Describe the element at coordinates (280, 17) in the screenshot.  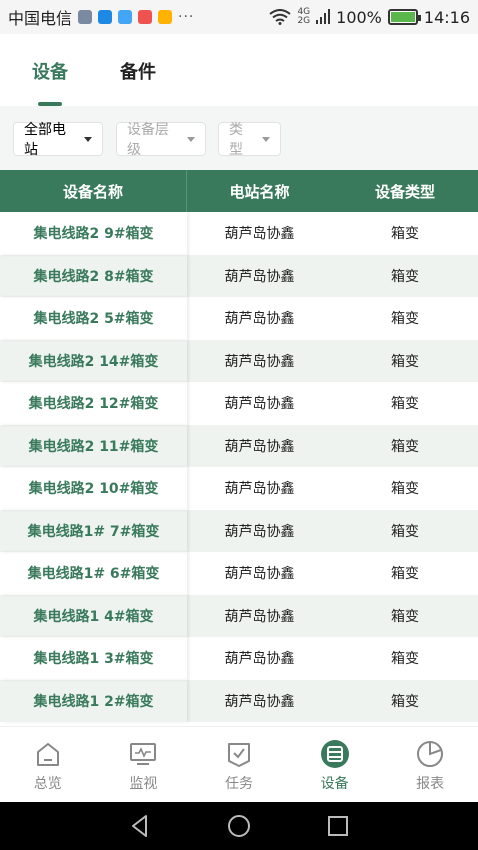
I see `wifi-icon` at that location.